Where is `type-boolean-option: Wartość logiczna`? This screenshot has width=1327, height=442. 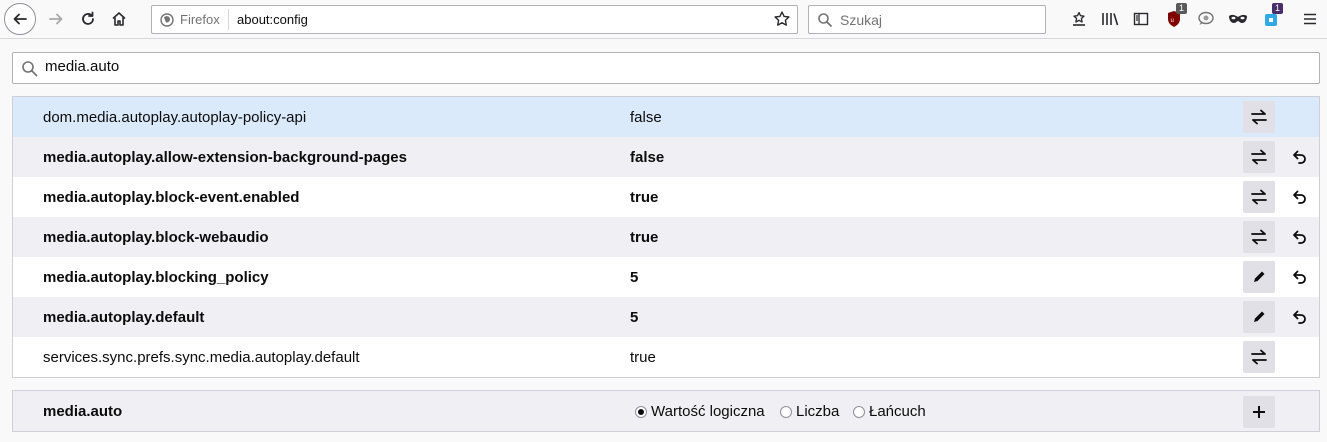 type-boolean-option: Wartość logiczna is located at coordinates (700, 411).